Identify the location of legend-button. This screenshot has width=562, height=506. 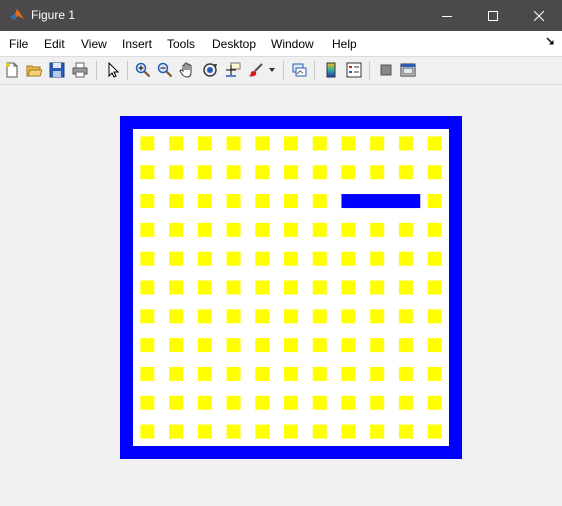
(354, 70).